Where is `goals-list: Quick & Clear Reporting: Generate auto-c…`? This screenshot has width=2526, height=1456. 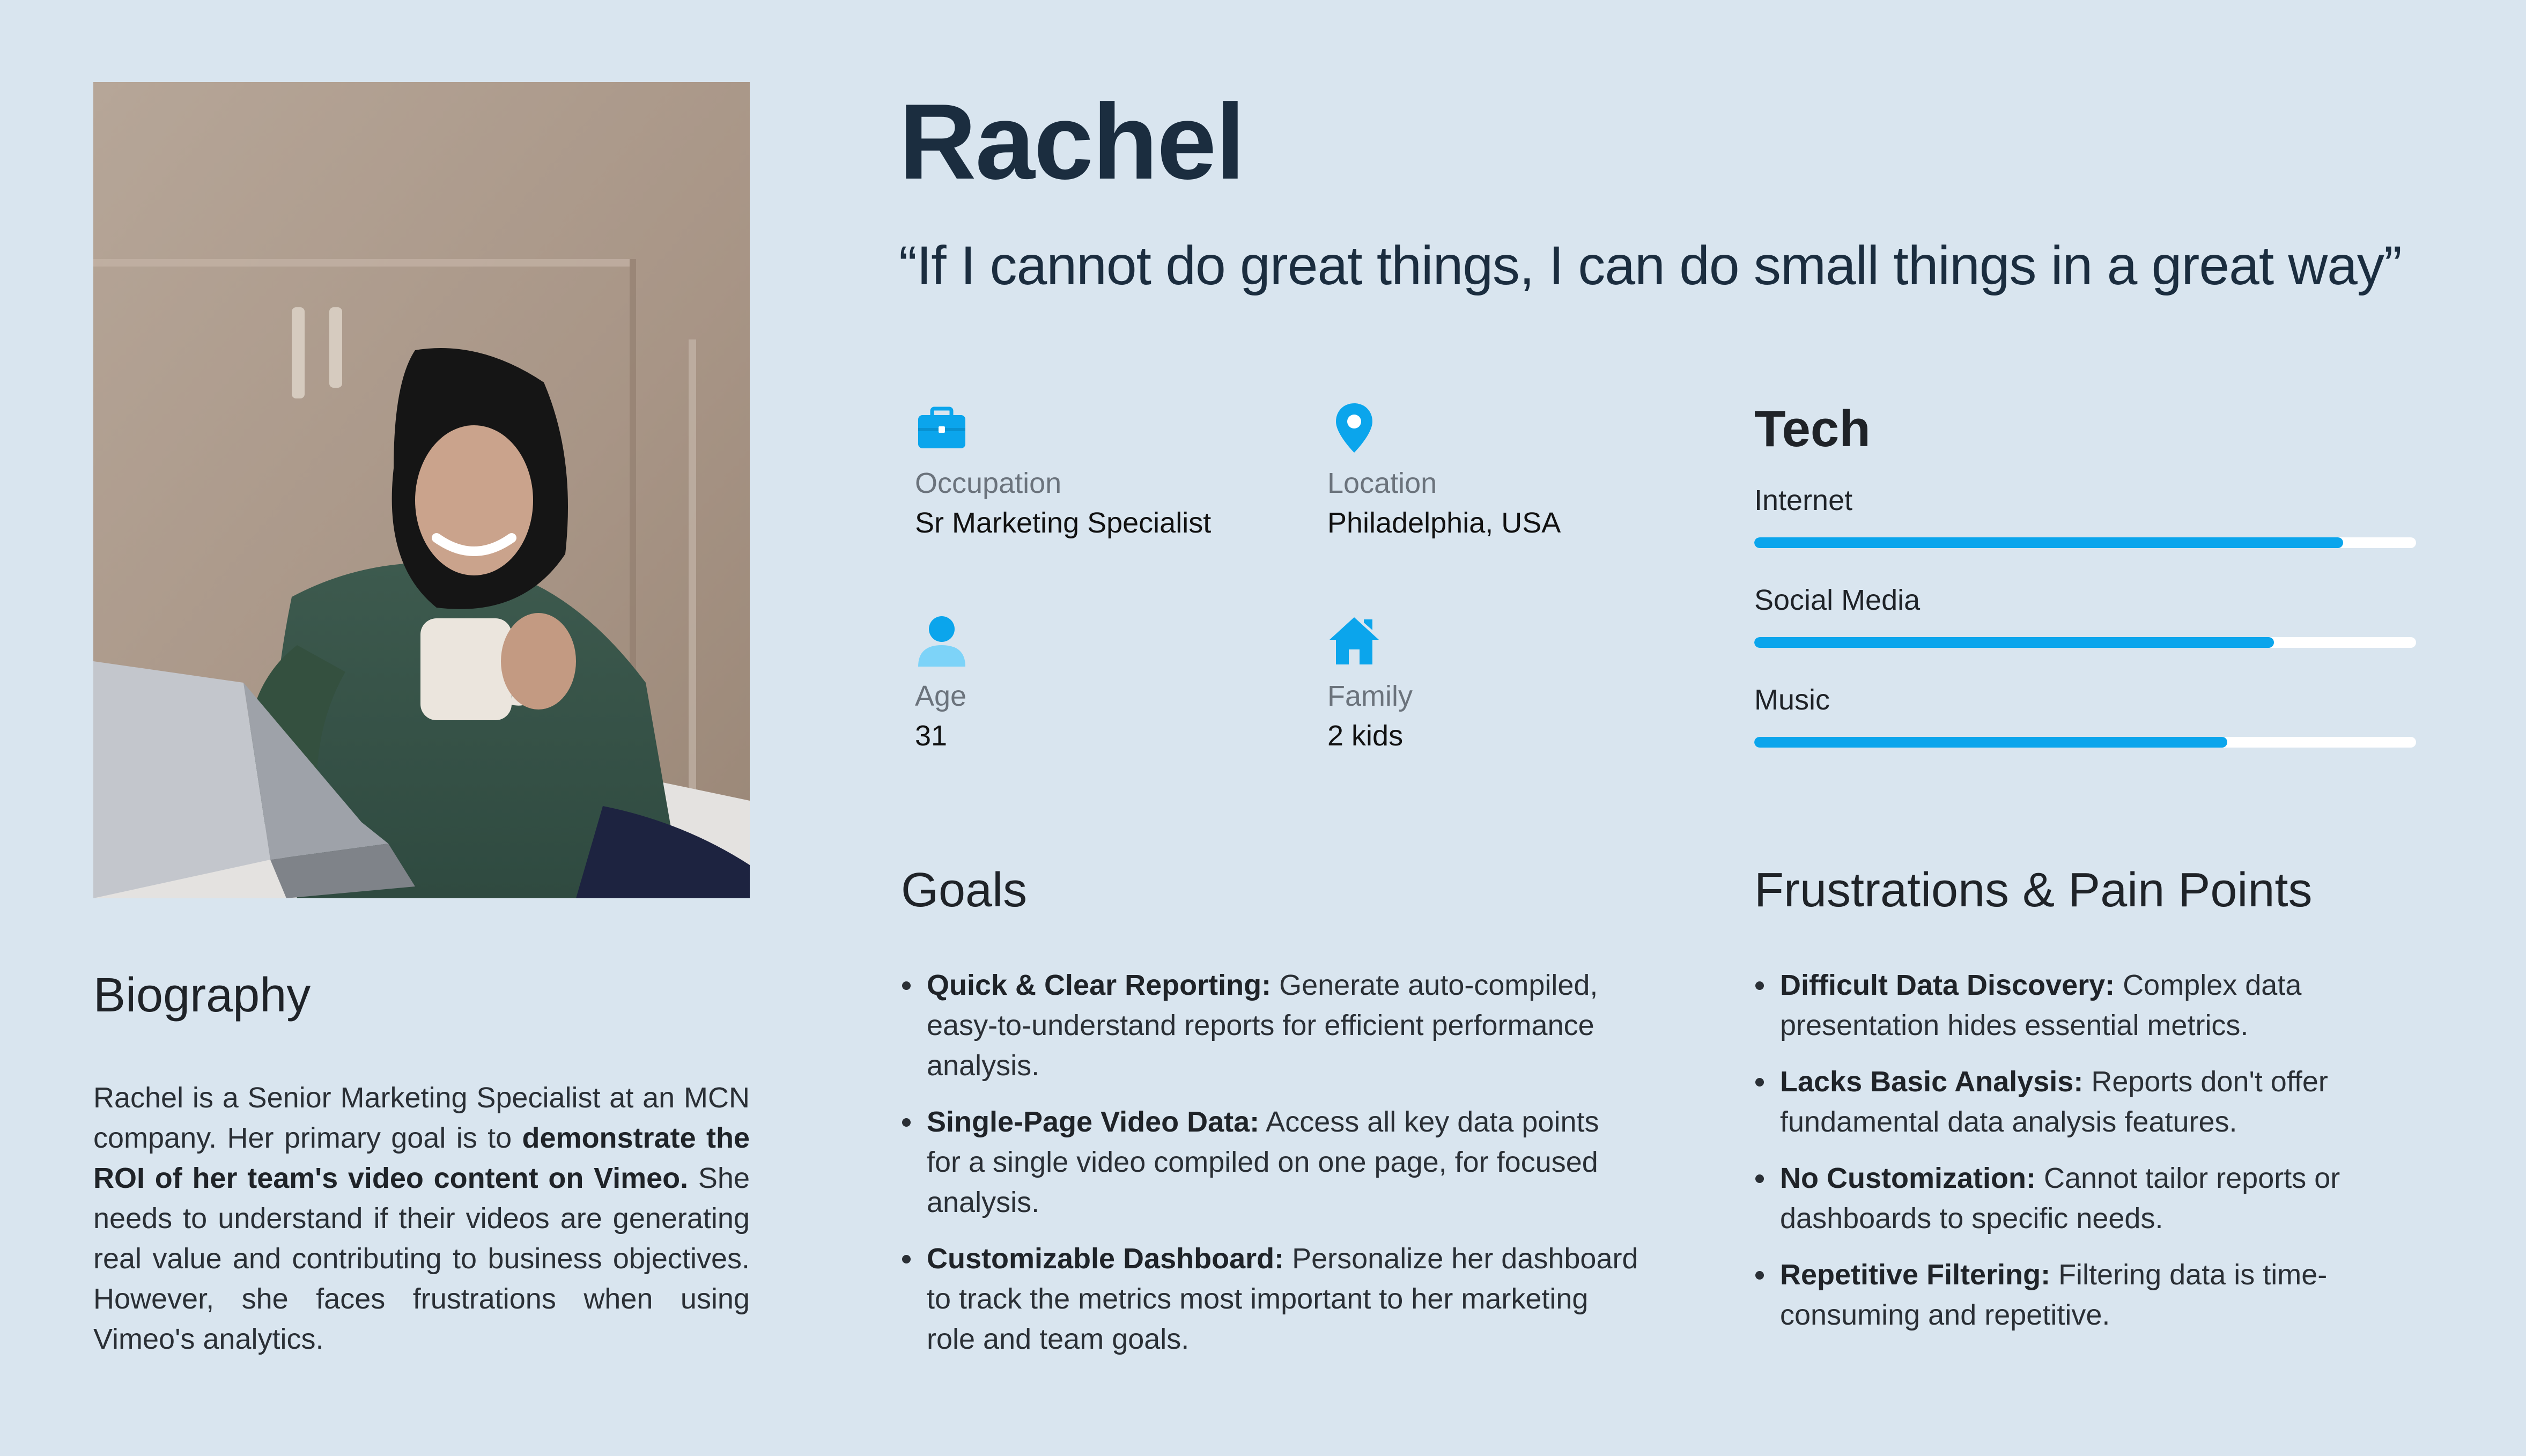
goals-list: Quick & Clear Reporting: Generate auto-c… is located at coordinates (1269, 1170).